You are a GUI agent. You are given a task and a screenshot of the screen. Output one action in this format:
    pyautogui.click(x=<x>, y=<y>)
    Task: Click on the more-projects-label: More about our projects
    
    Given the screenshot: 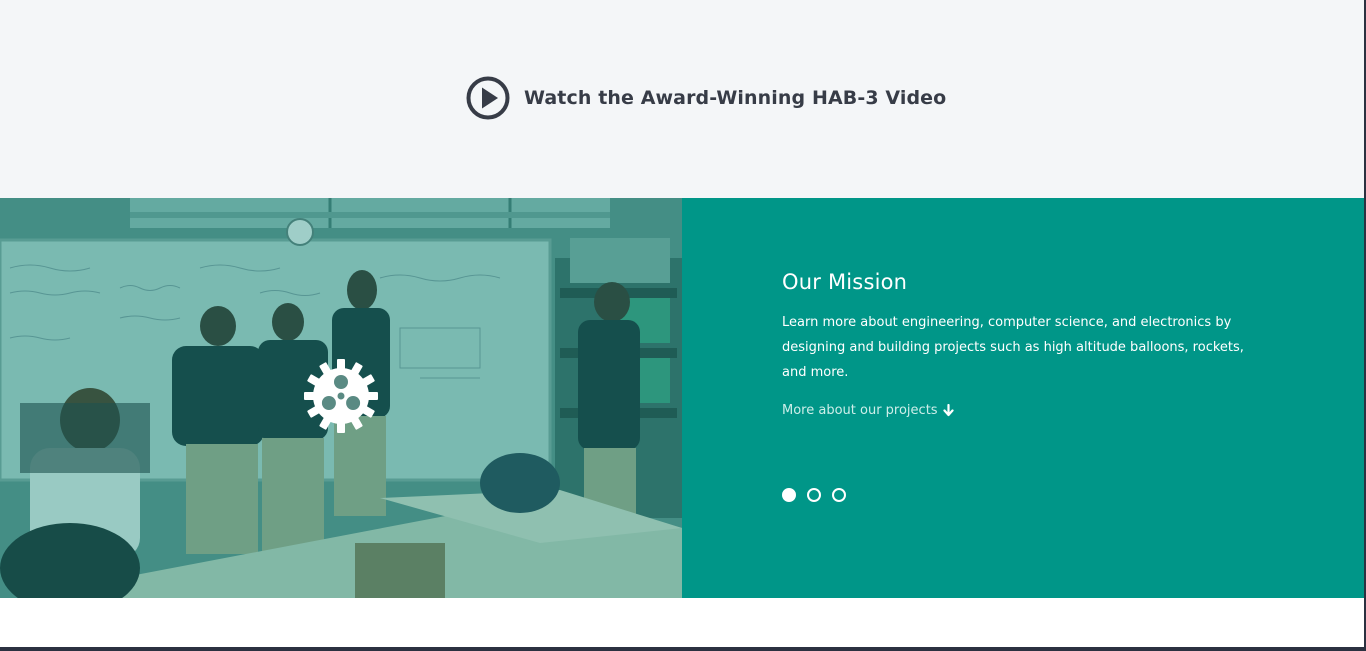 What is the action you would take?
    pyautogui.click(x=860, y=410)
    